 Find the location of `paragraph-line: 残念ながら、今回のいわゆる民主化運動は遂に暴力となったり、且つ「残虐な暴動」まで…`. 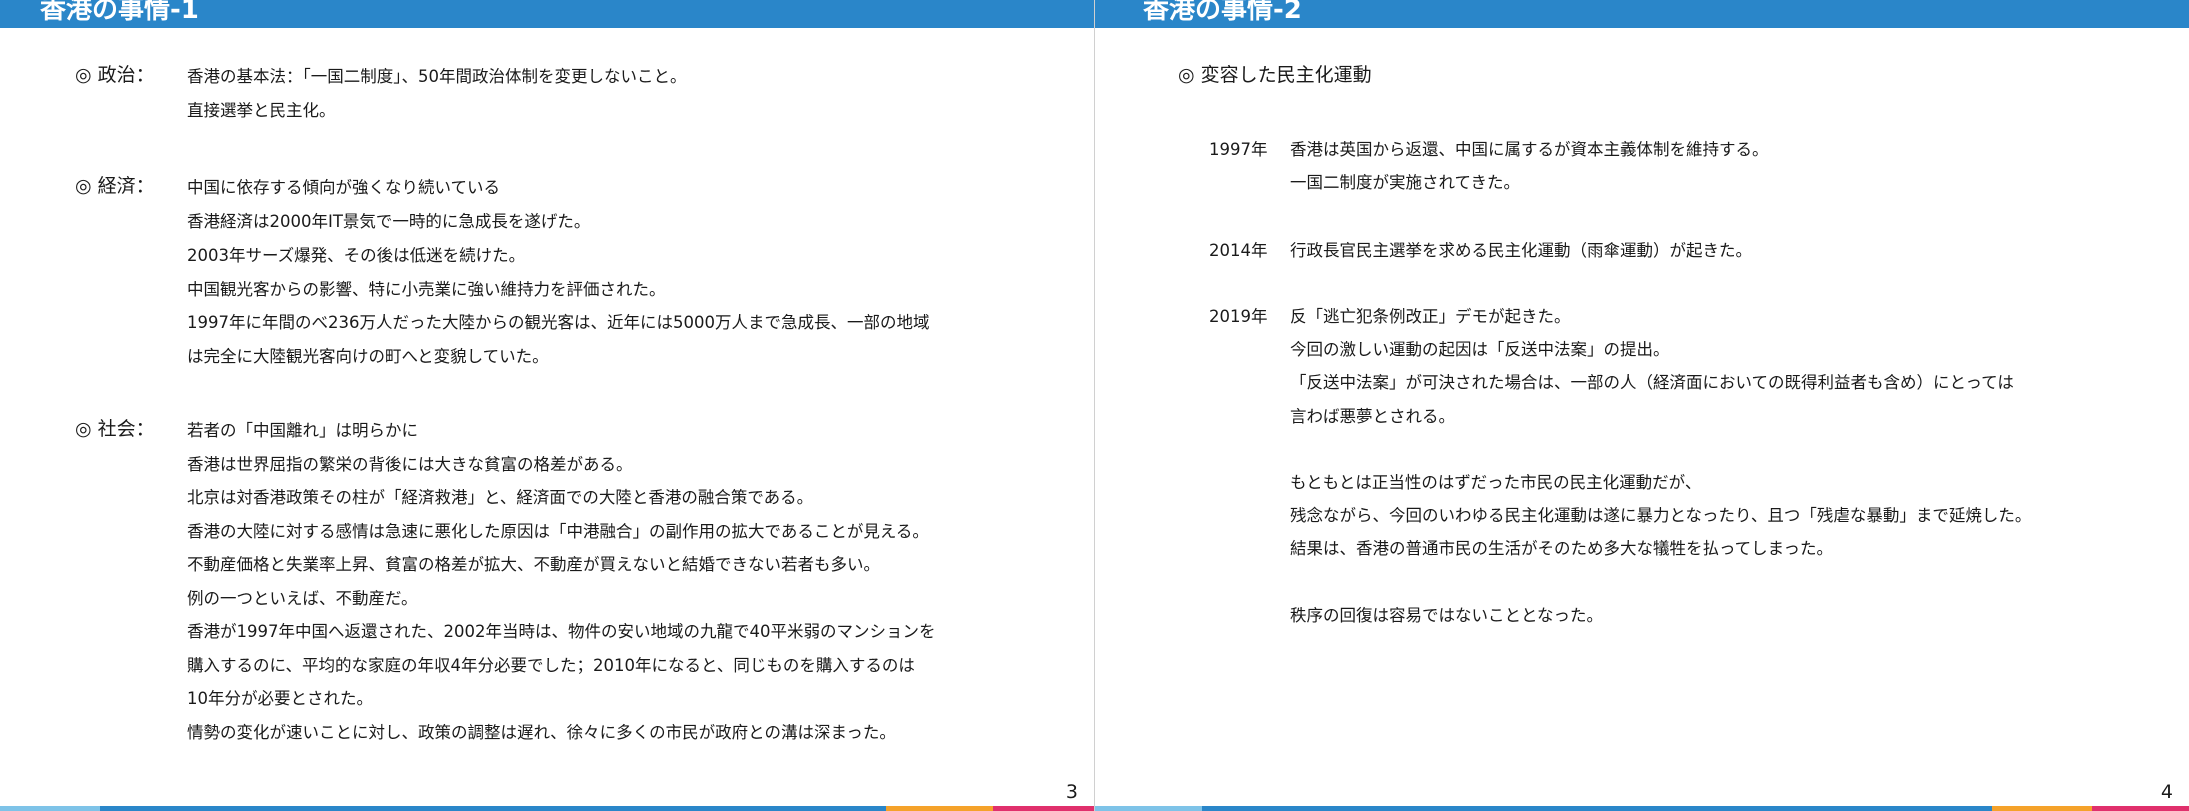

paragraph-line: 残念ながら、今回のいわゆる民主化運動は遂に暴力となったり、且つ「残虐な暴動」まで… is located at coordinates (1661, 515).